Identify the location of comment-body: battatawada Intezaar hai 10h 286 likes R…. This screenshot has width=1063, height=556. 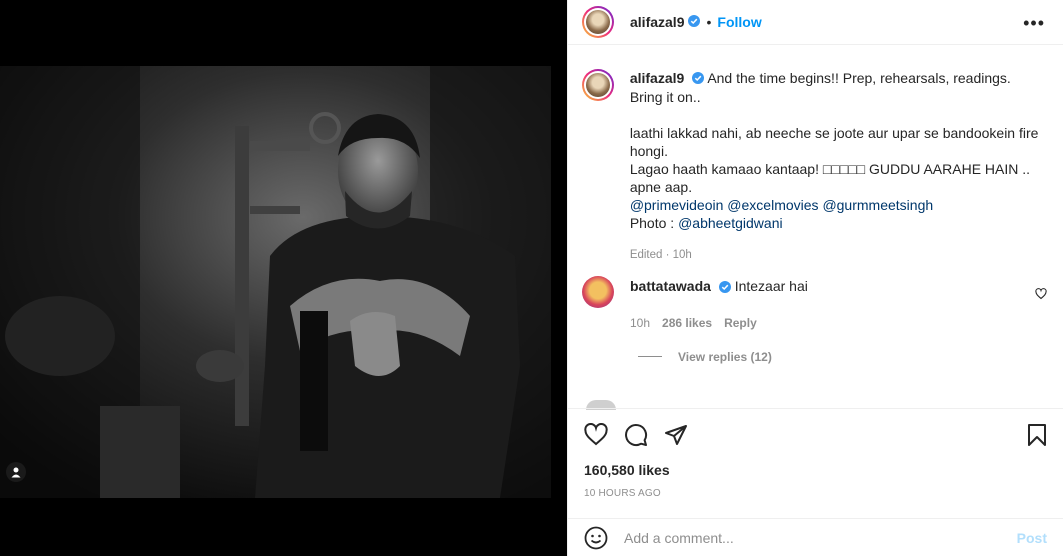
(719, 302).